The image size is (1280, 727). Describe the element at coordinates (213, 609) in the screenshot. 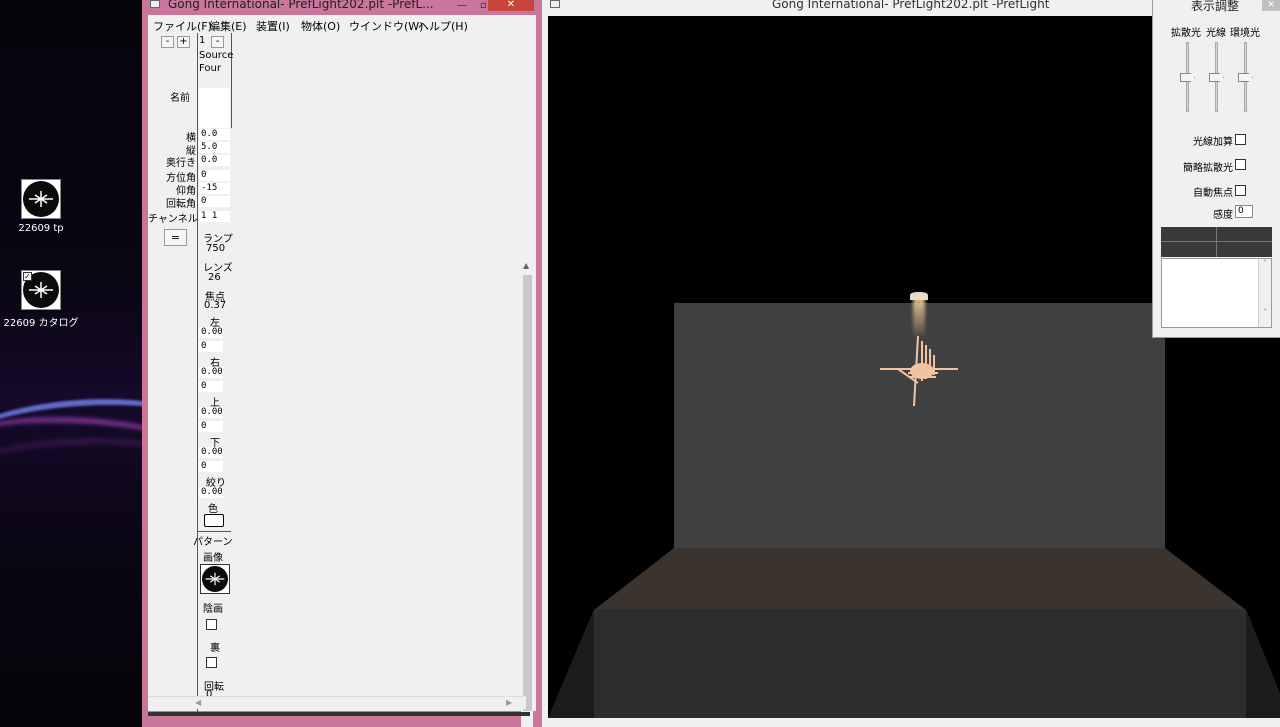

I see `negative-label: 陰画` at that location.